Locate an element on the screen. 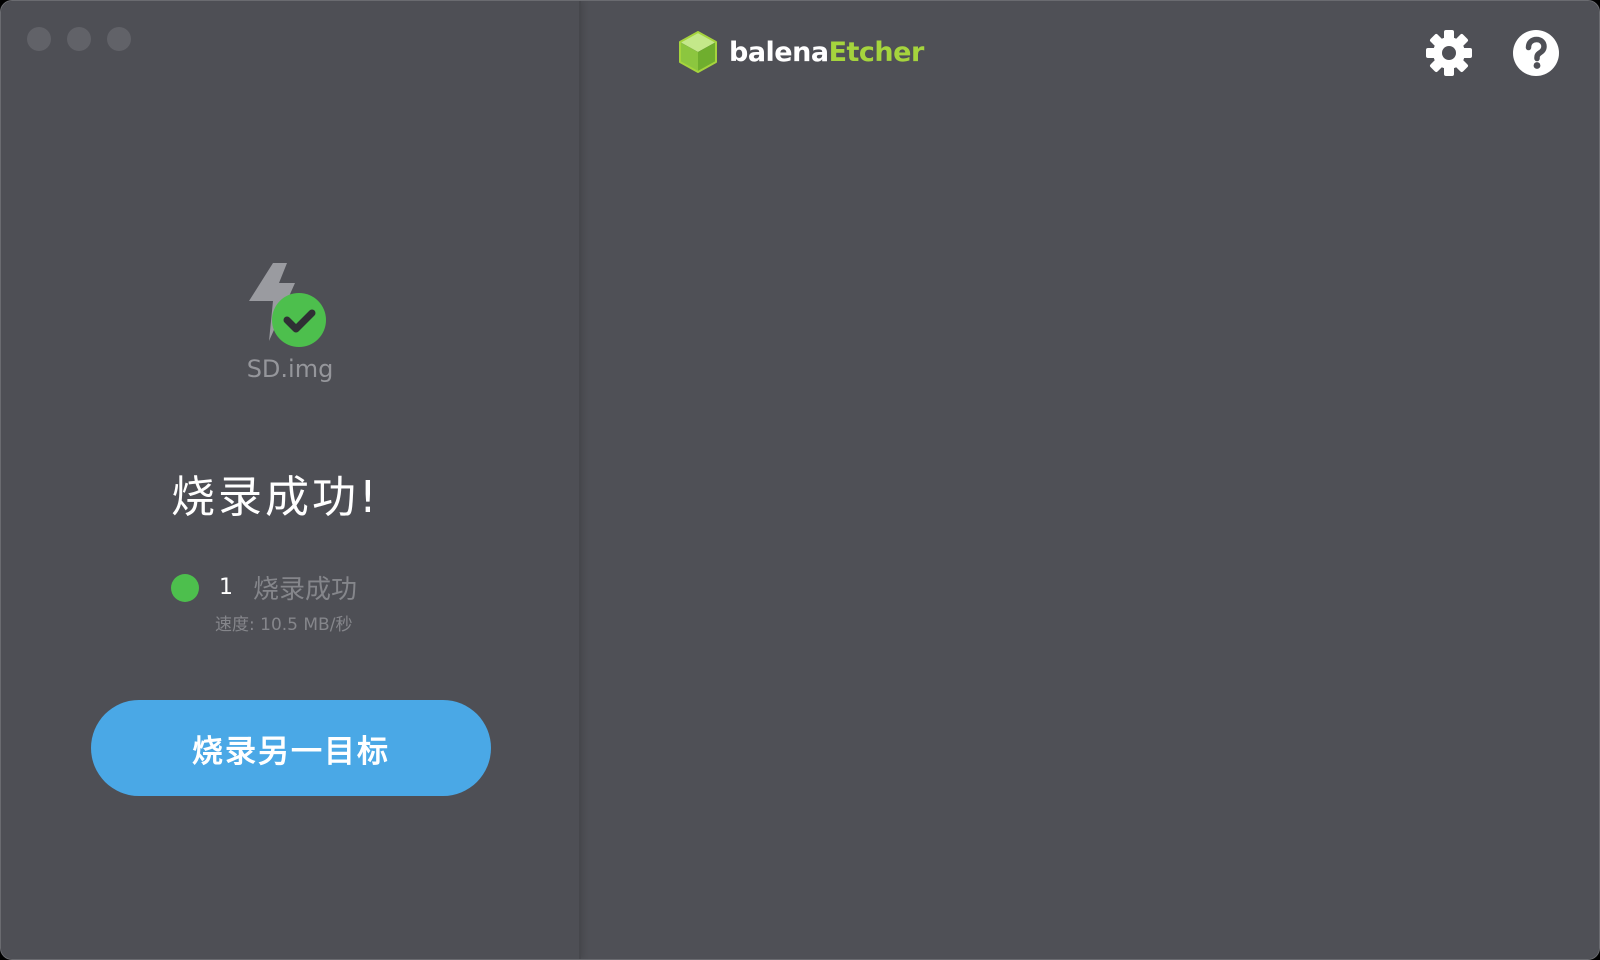 The width and height of the screenshot is (1600, 960). app-name: balenaEtcher is located at coordinates (826, 52).